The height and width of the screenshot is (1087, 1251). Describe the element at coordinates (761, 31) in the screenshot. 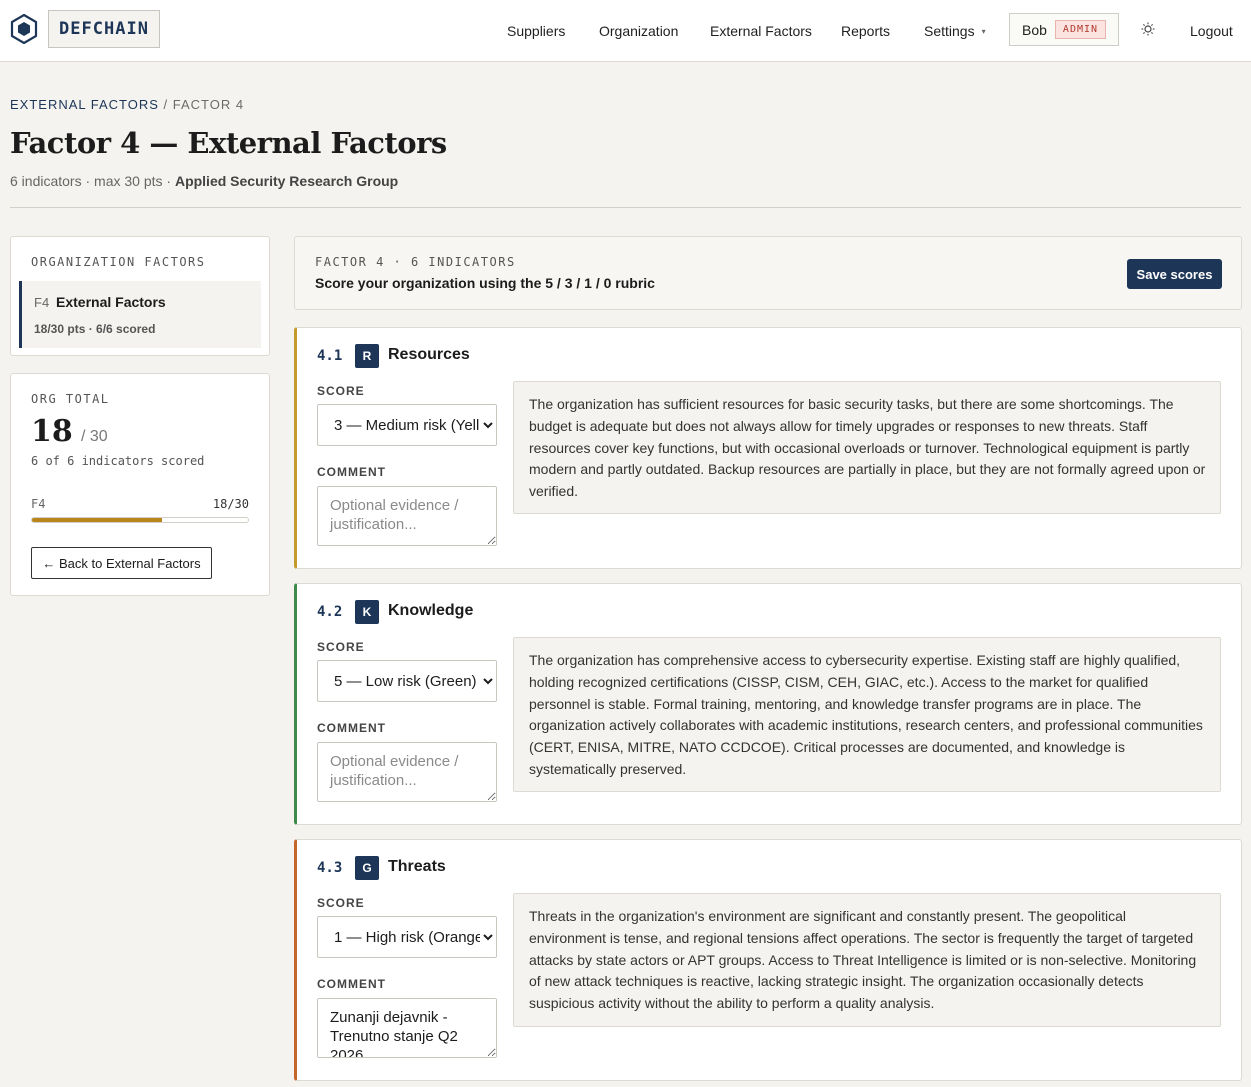

I see `nav-external-factors: External Factors` at that location.